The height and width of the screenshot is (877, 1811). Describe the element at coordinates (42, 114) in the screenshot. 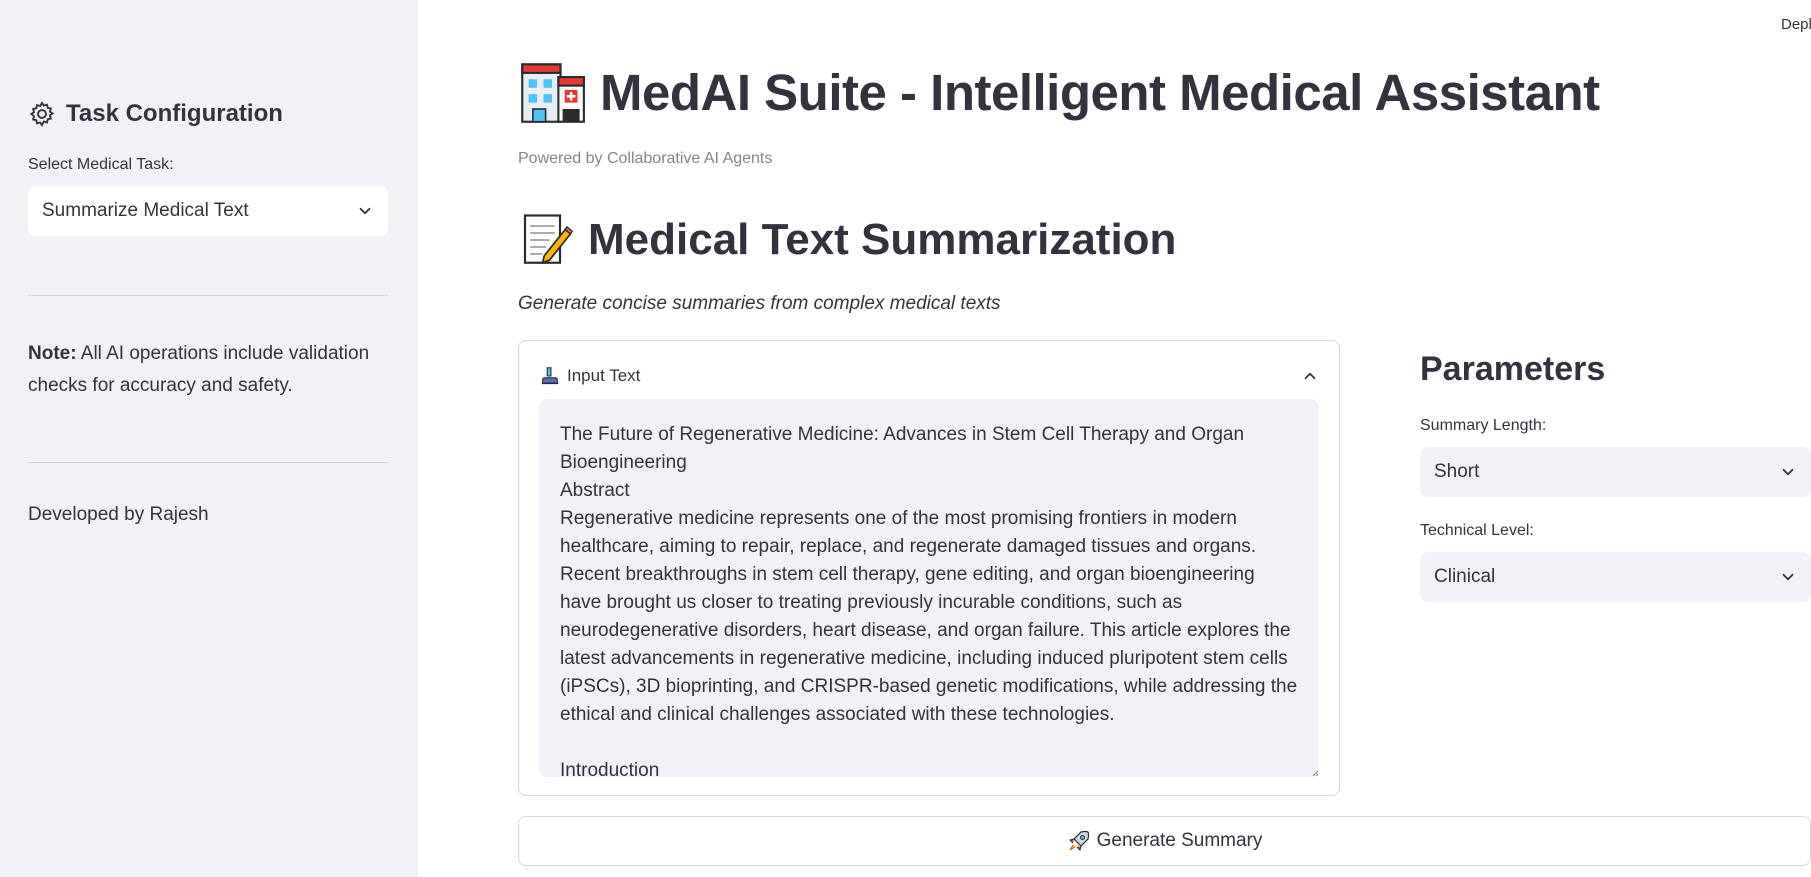

I see `gear-icon` at that location.